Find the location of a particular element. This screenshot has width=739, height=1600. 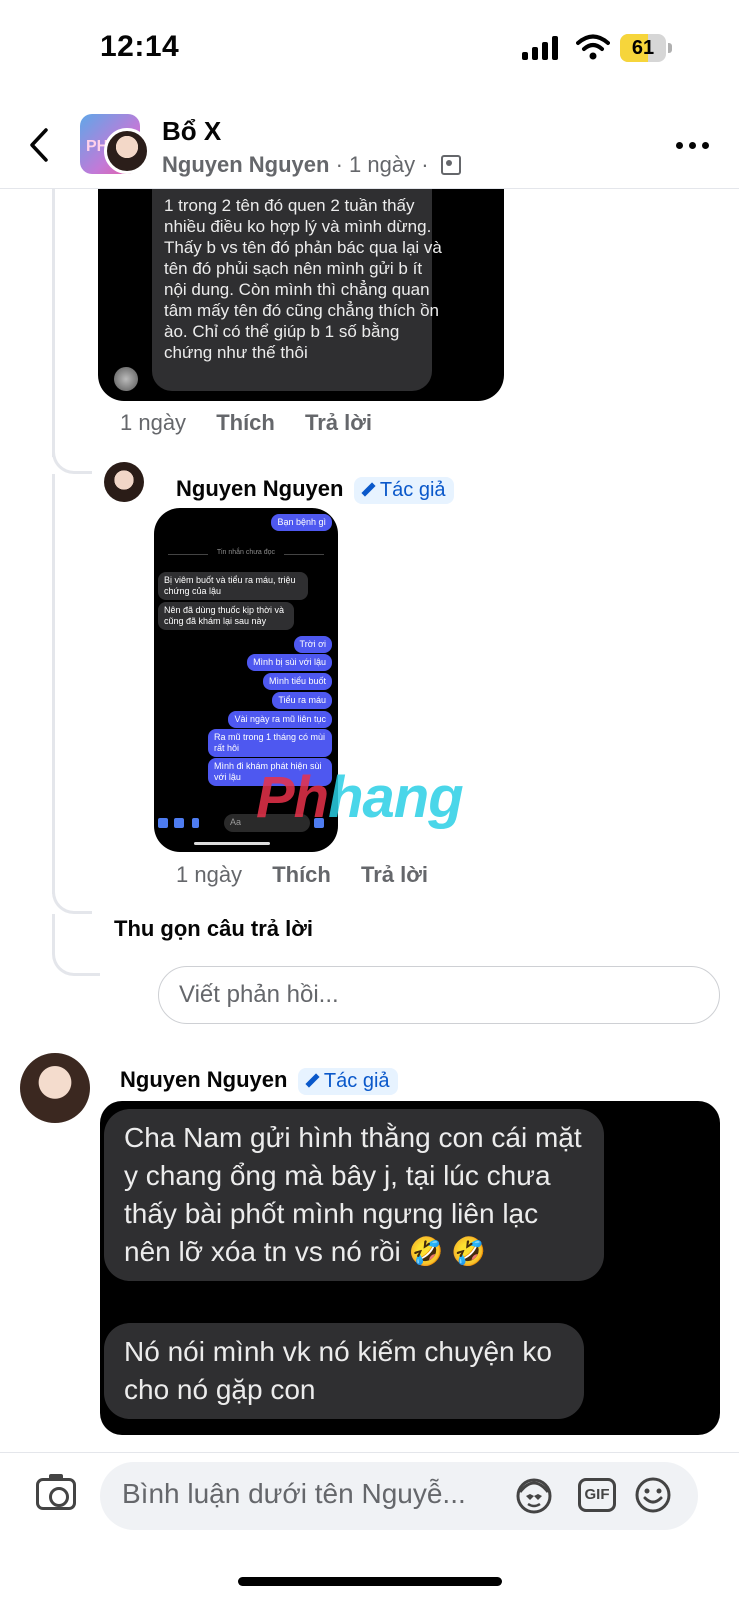

signal-icon is located at coordinates (542, 48).